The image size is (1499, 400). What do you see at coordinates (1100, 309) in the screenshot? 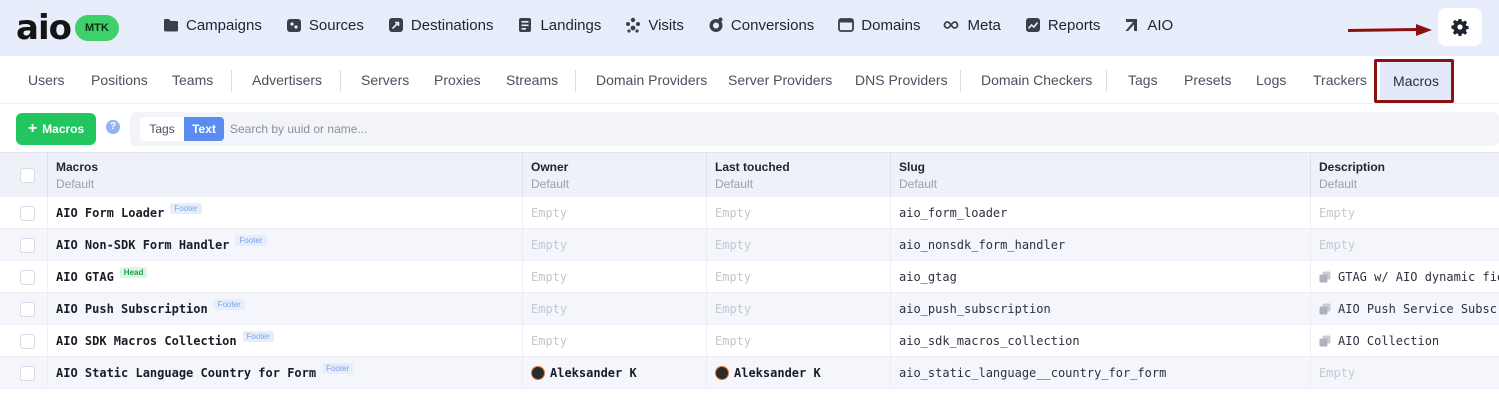
I see `slug-cell: aio_push_subscription` at bounding box center [1100, 309].